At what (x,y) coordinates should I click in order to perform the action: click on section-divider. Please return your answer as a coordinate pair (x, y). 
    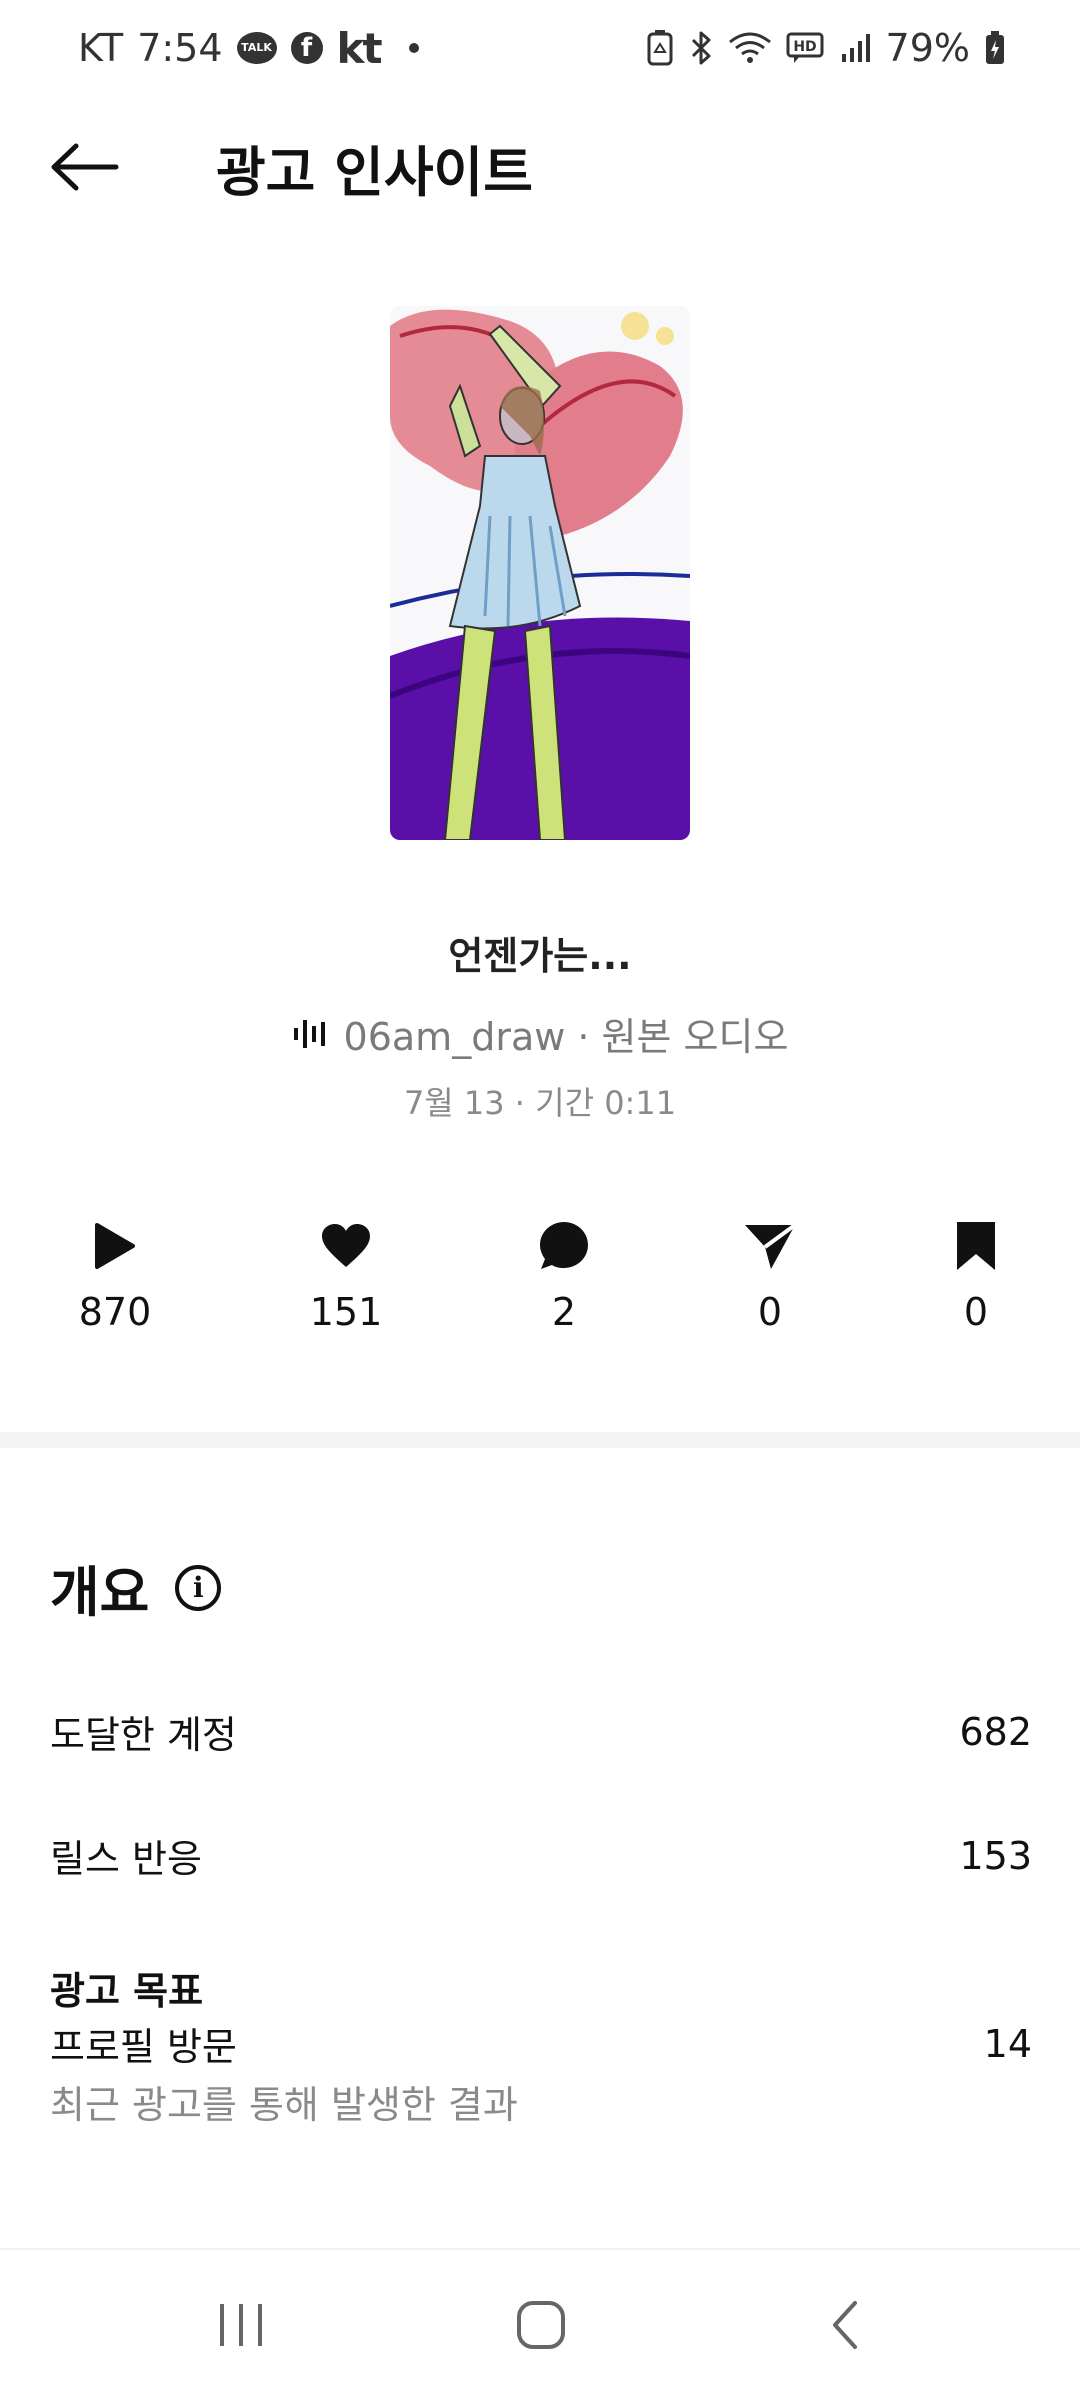
    Looking at the image, I should click on (540, 1440).